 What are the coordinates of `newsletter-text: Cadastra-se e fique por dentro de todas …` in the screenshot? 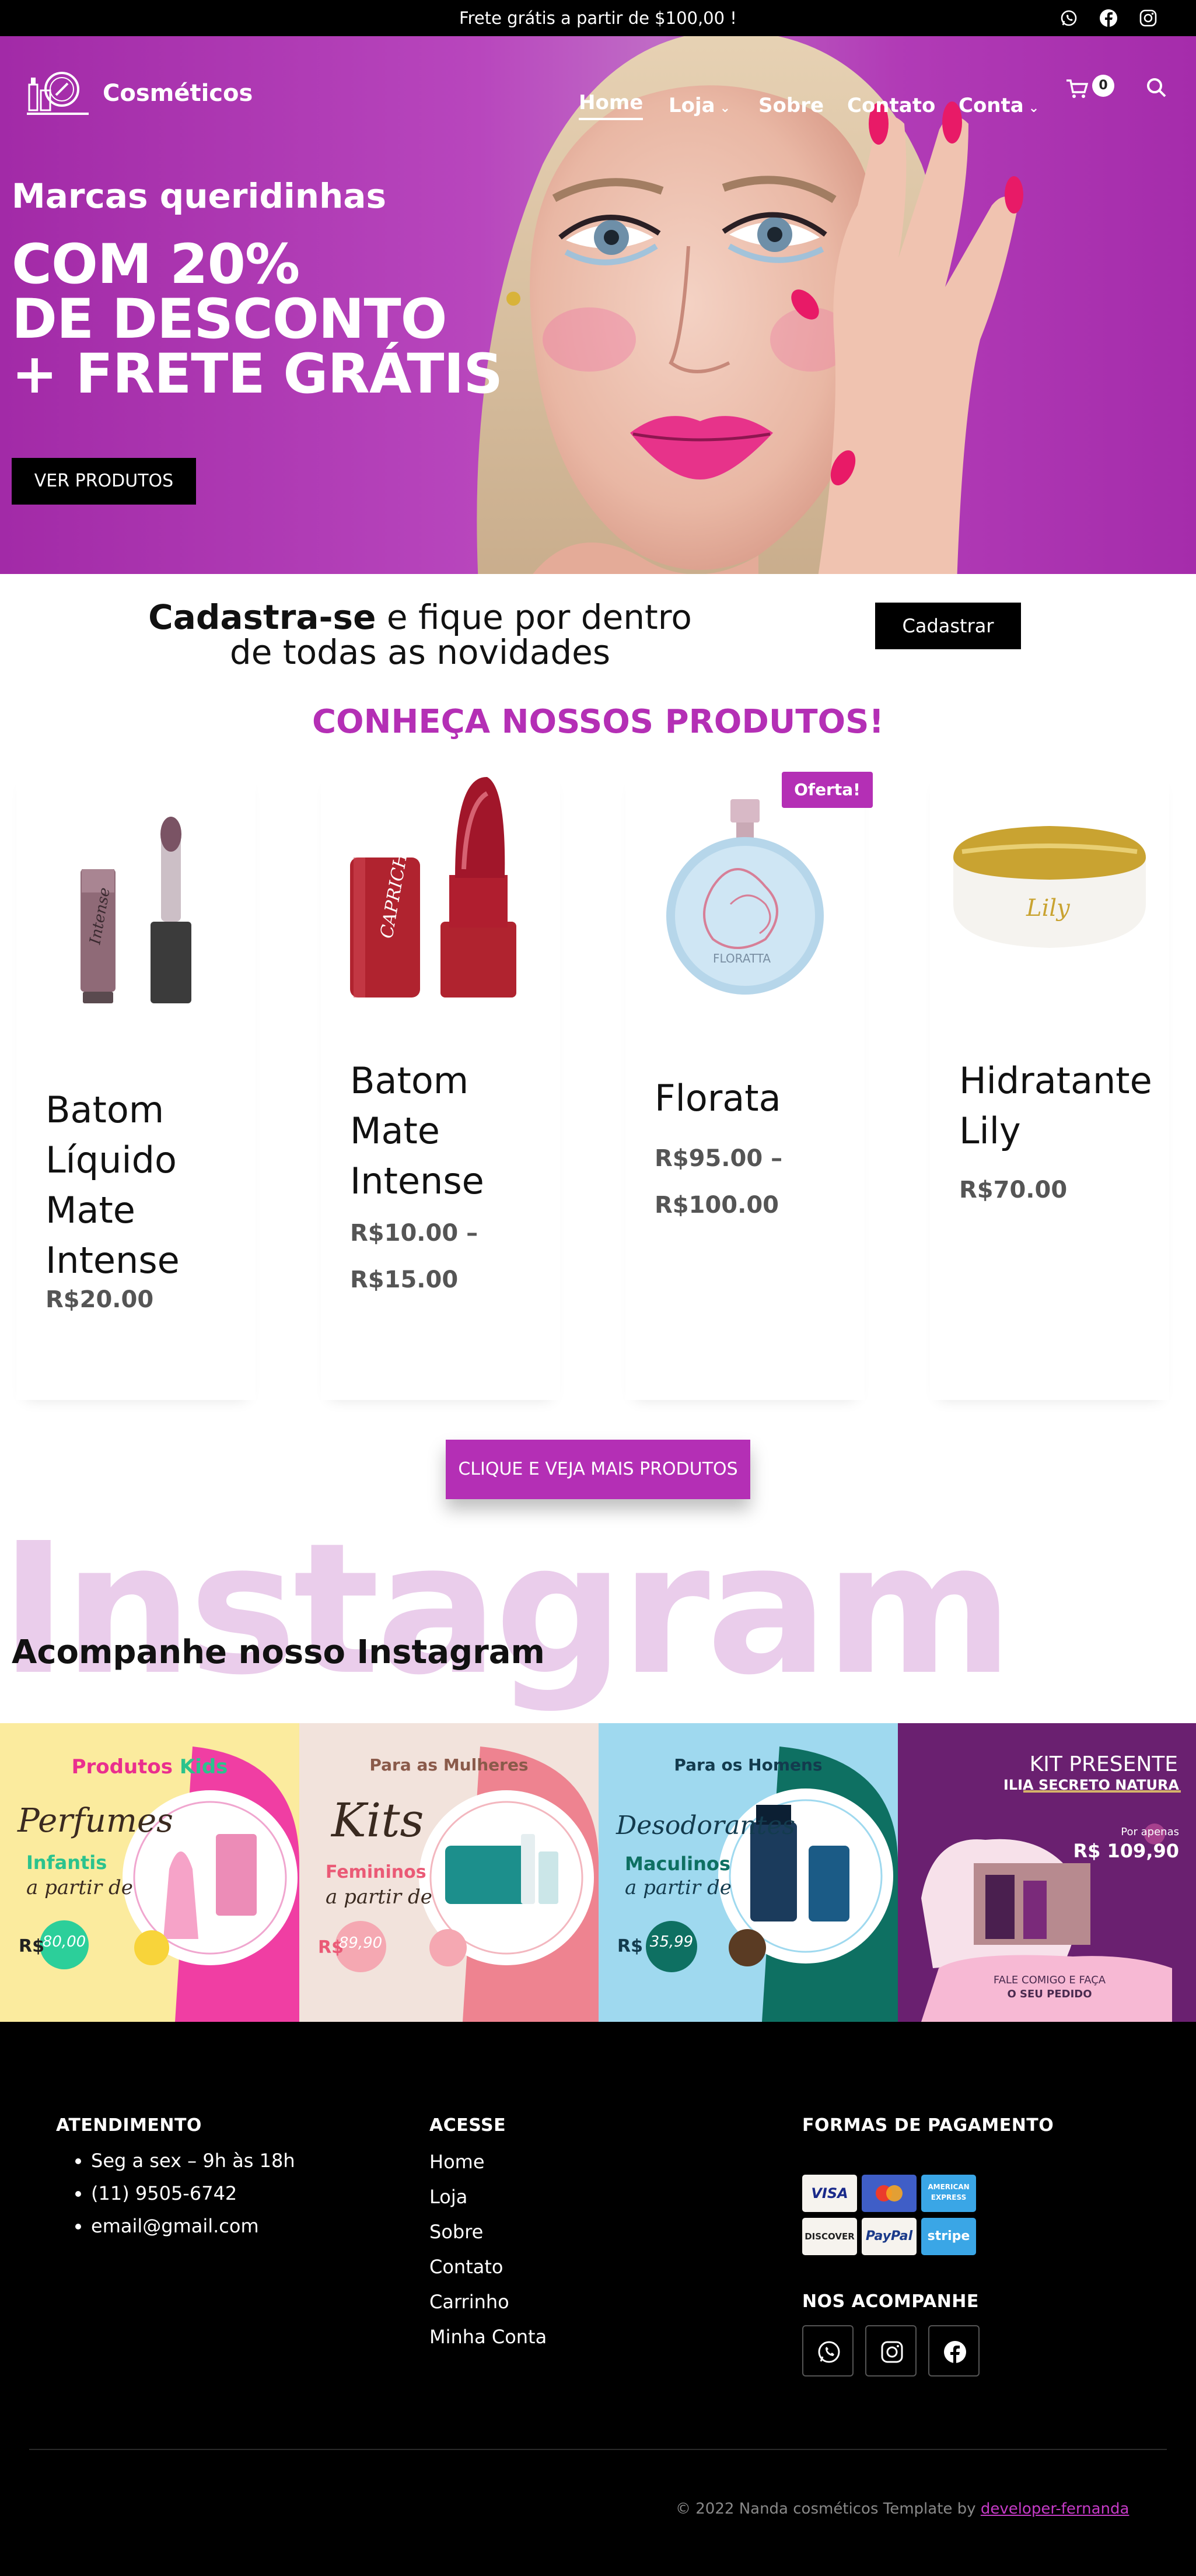 It's located at (420, 635).